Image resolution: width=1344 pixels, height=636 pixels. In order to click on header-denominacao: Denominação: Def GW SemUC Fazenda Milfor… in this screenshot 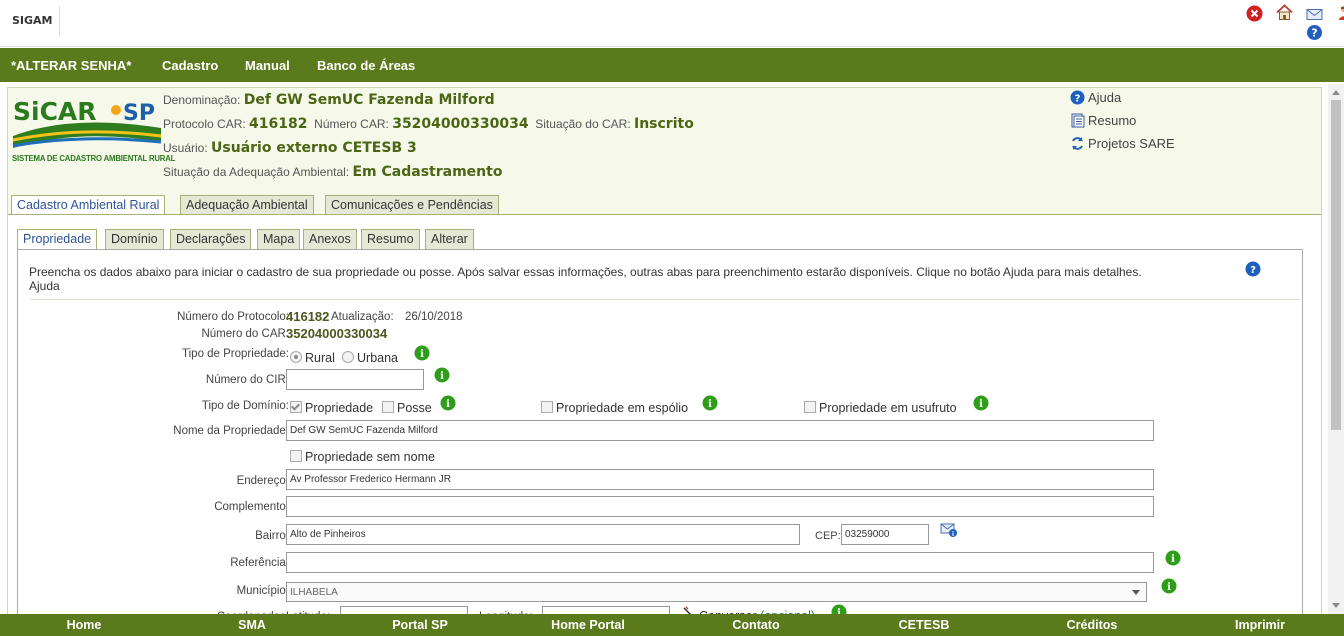, I will do `click(329, 100)`.